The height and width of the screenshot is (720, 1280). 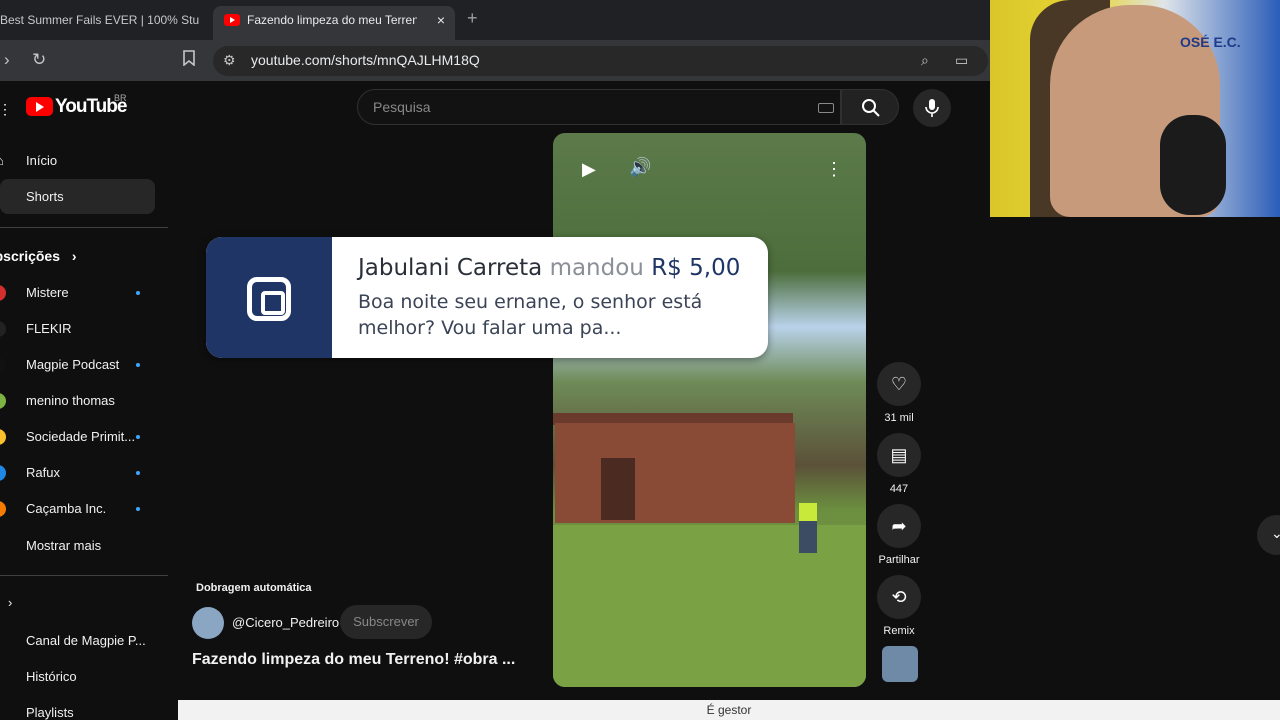 I want to click on webcam-microphone, so click(x=1193, y=165).